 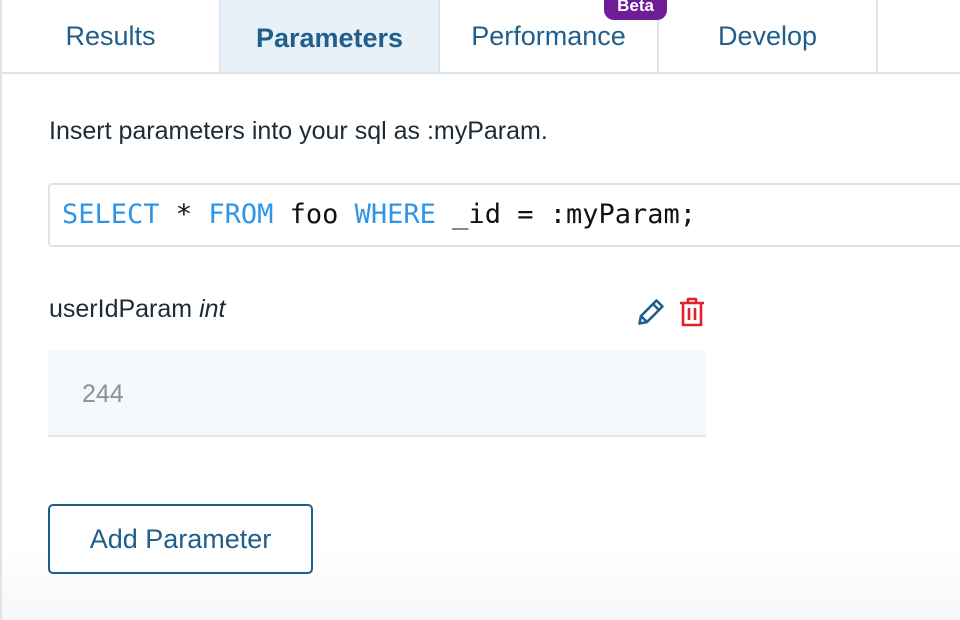 What do you see at coordinates (635, 10) in the screenshot?
I see `beta-badge: Beta` at bounding box center [635, 10].